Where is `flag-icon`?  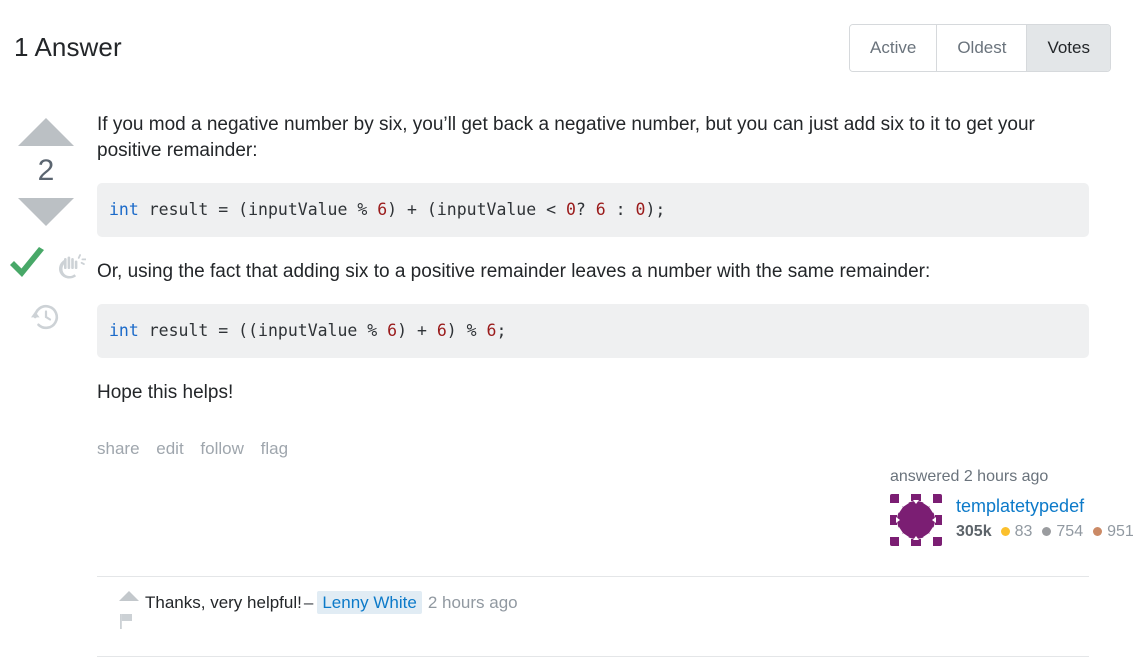 flag-icon is located at coordinates (127, 621).